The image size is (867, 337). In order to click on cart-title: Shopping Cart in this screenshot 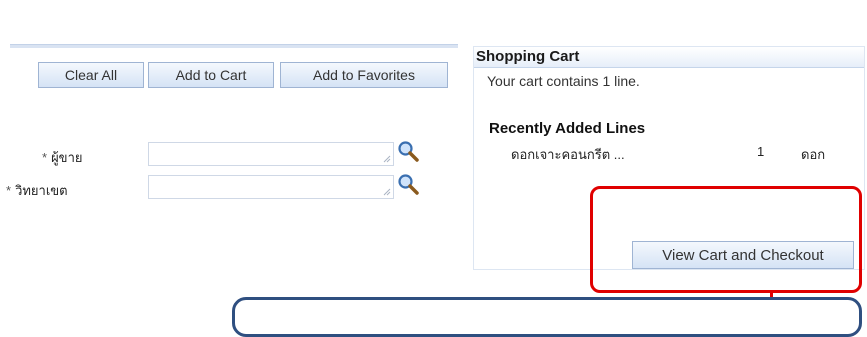, I will do `click(669, 57)`.